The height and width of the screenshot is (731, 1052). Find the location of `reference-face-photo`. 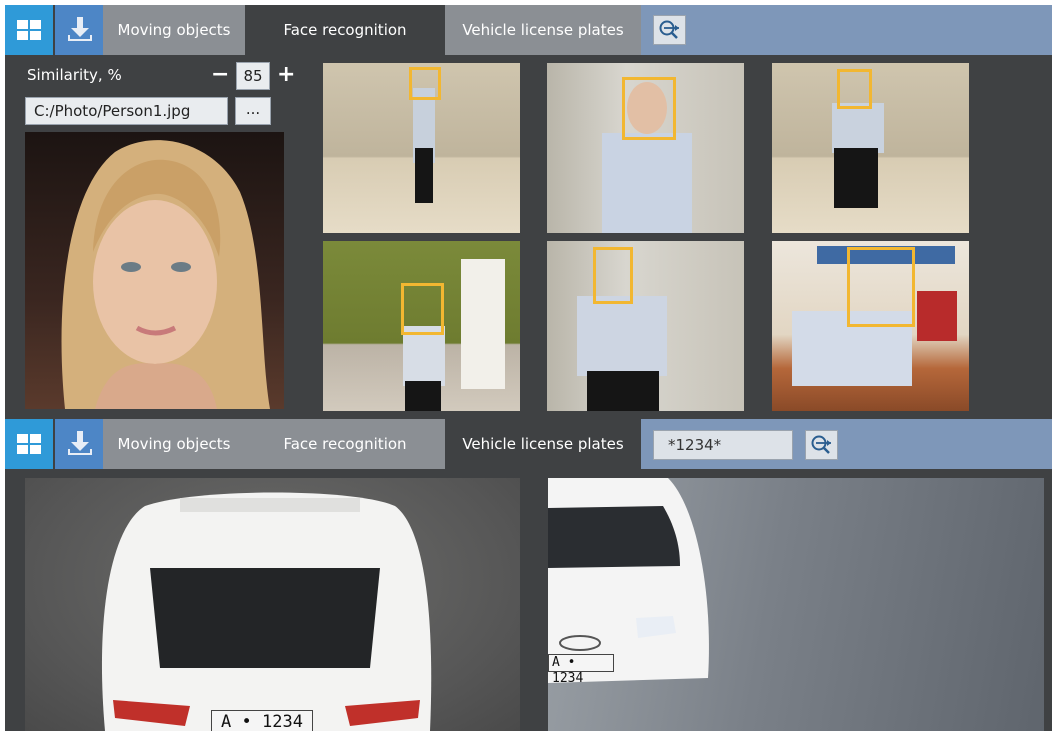

reference-face-photo is located at coordinates (154, 270).